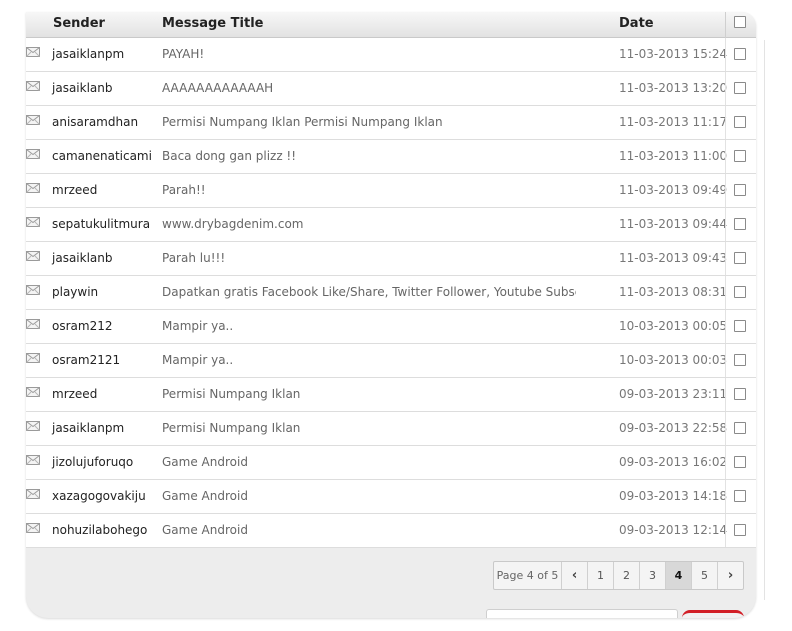 This screenshot has width=792, height=631. I want to click on message-date: 11-03-2013 09:44, so click(673, 224).